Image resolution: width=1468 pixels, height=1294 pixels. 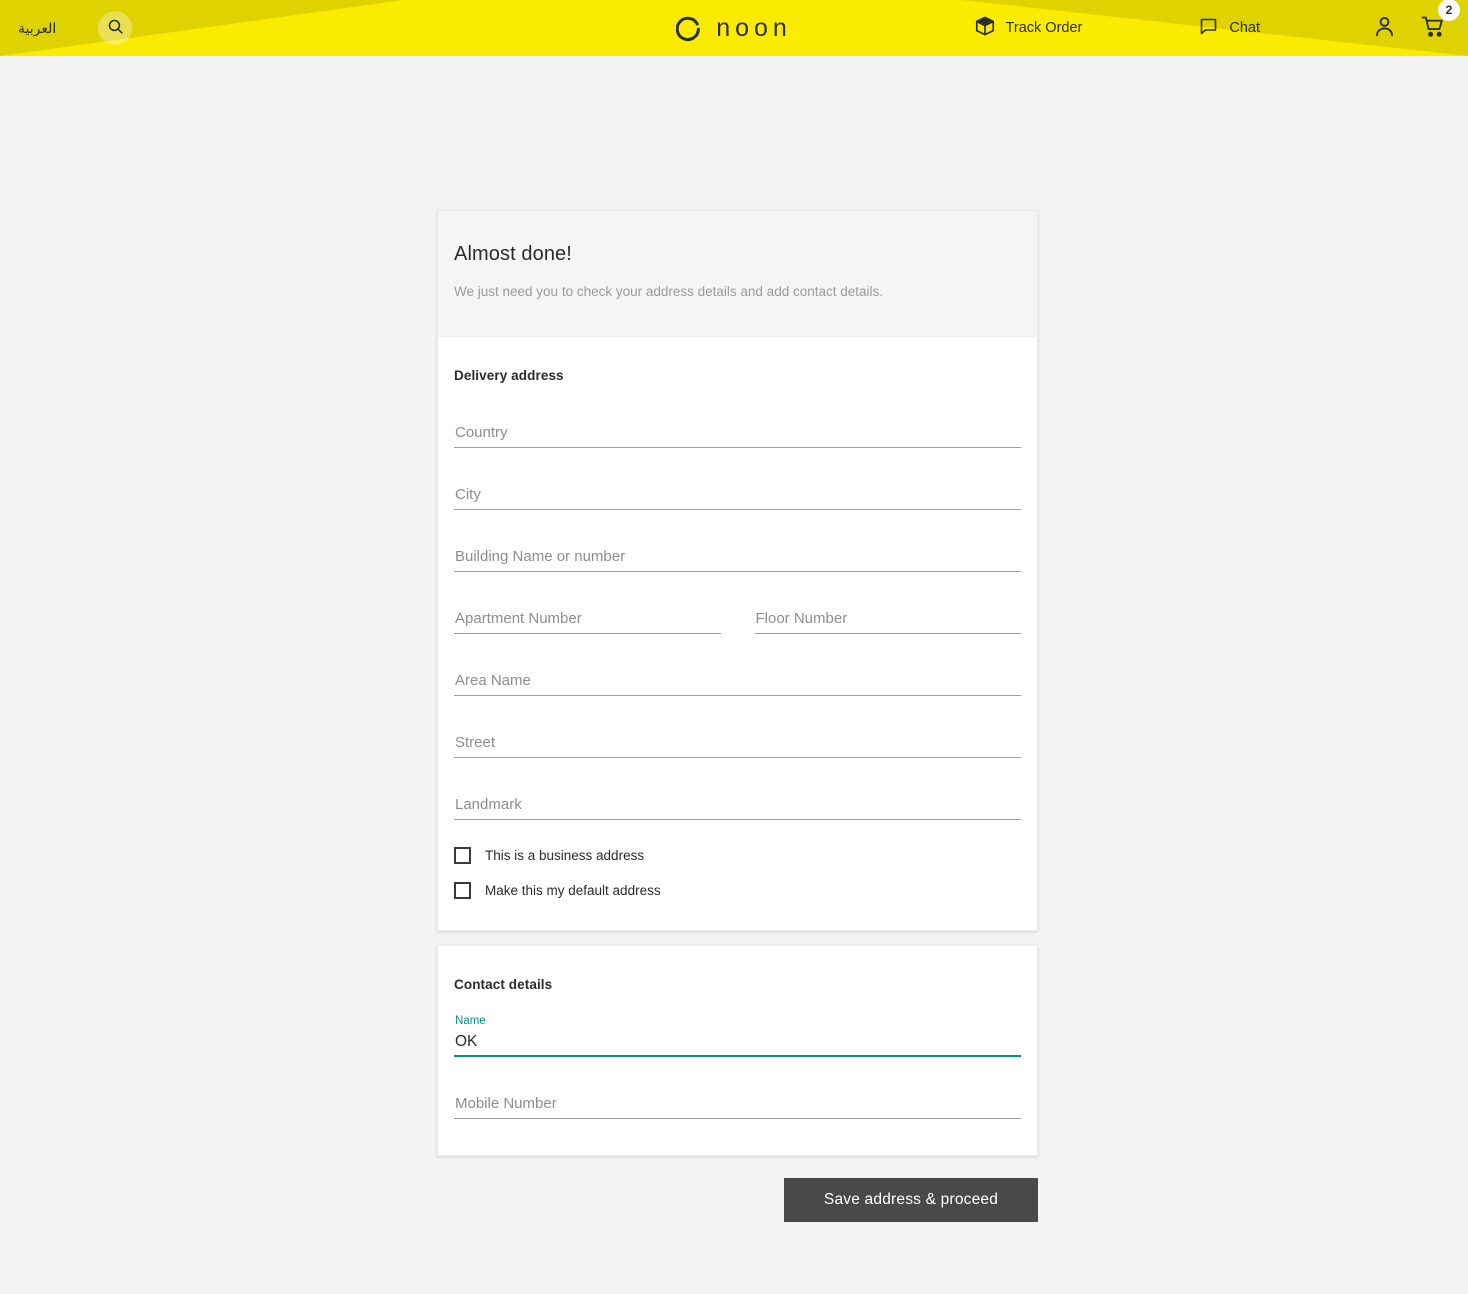 I want to click on landmark-field: Landmark, so click(x=737, y=803).